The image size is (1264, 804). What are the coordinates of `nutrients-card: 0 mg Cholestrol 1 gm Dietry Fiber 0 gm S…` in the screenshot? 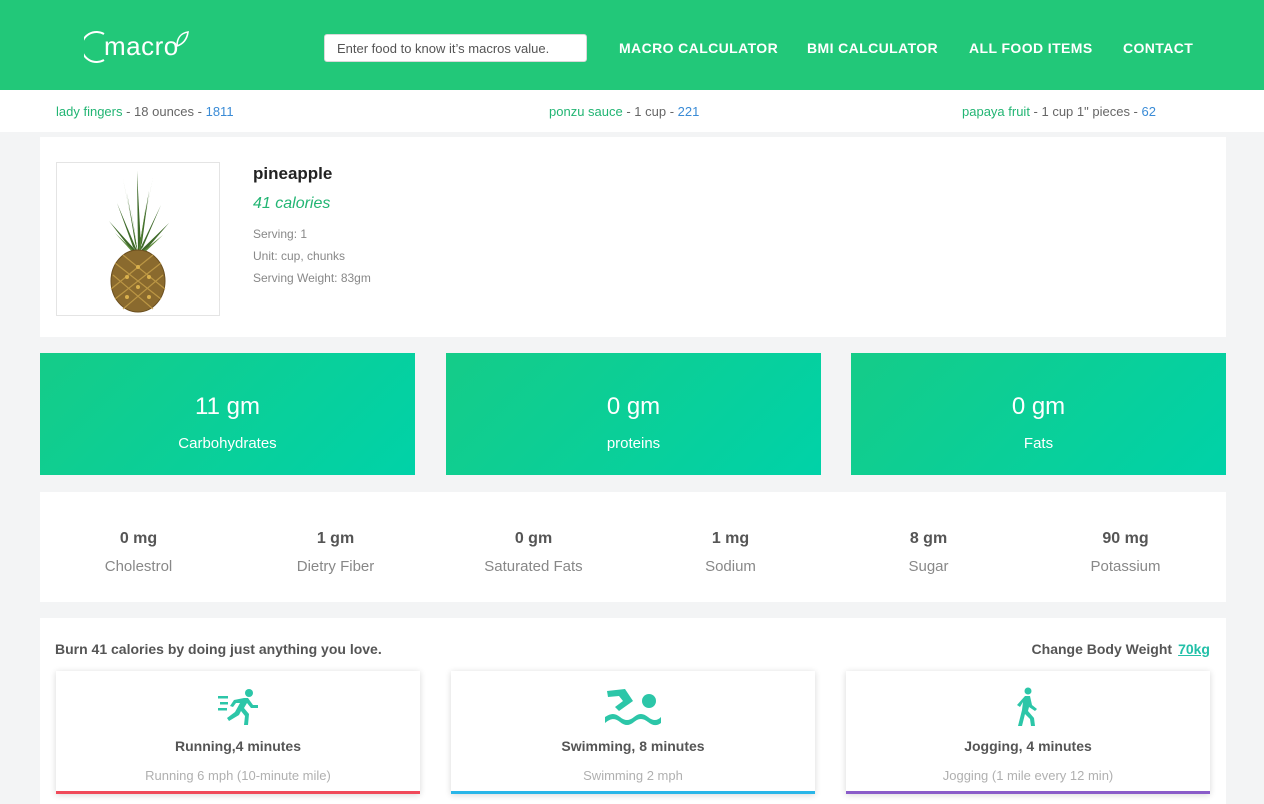 It's located at (633, 547).